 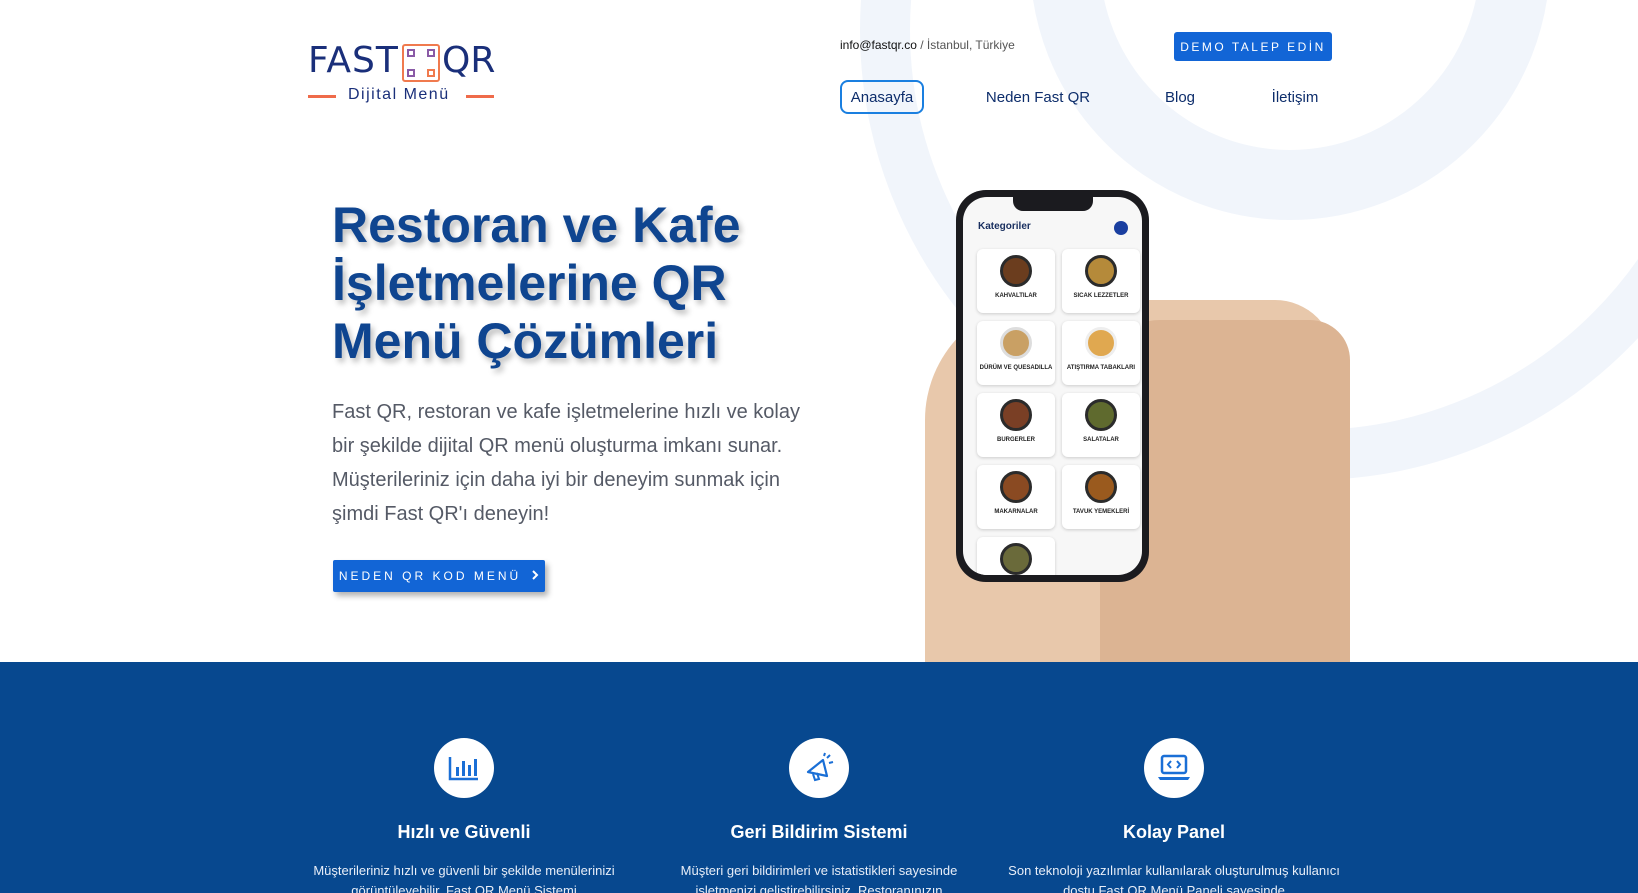 What do you see at coordinates (1121, 228) in the screenshot?
I see `menu-icon` at bounding box center [1121, 228].